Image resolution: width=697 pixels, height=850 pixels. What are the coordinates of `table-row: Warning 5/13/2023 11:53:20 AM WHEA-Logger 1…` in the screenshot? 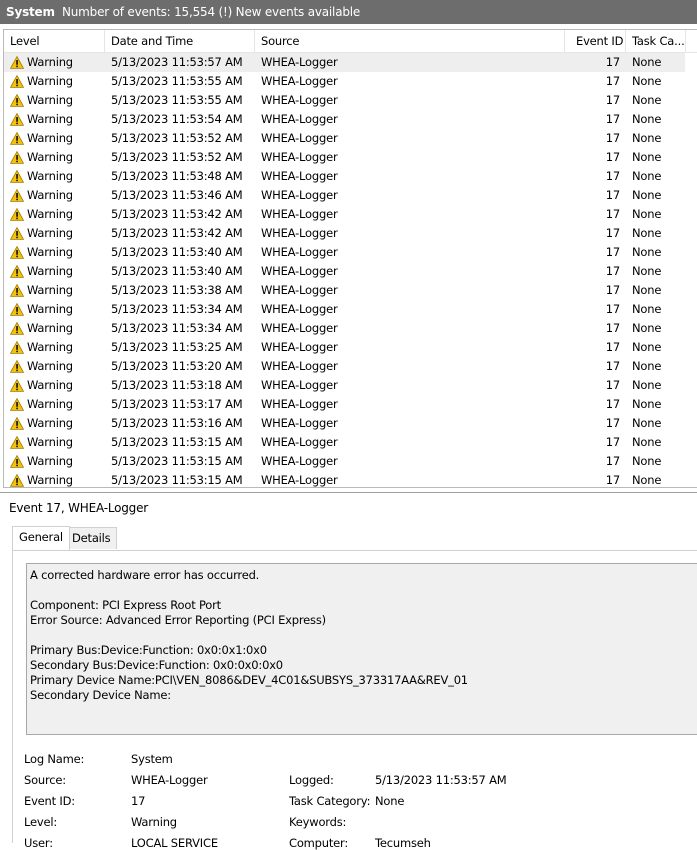 It's located at (350, 366).